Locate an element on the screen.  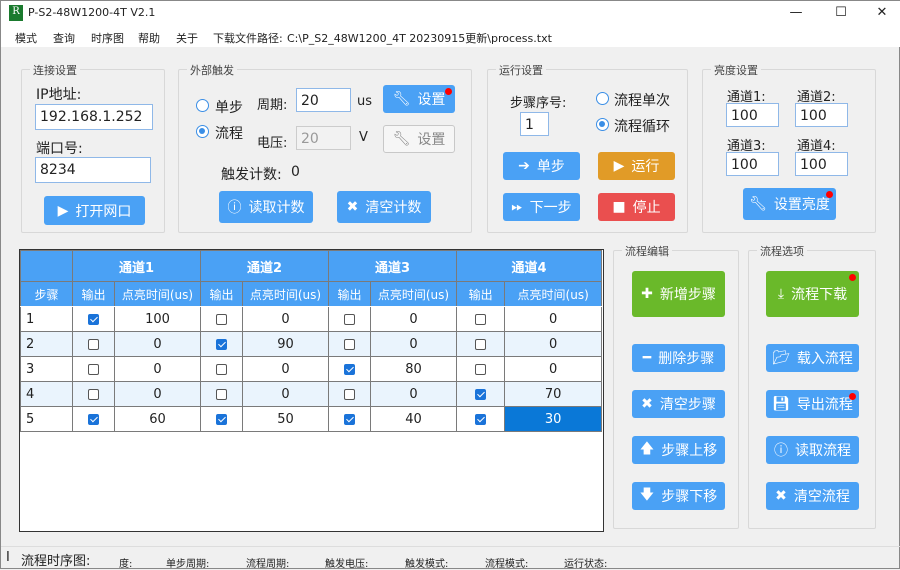
menu-help: 帮助 is located at coordinates (149, 38).